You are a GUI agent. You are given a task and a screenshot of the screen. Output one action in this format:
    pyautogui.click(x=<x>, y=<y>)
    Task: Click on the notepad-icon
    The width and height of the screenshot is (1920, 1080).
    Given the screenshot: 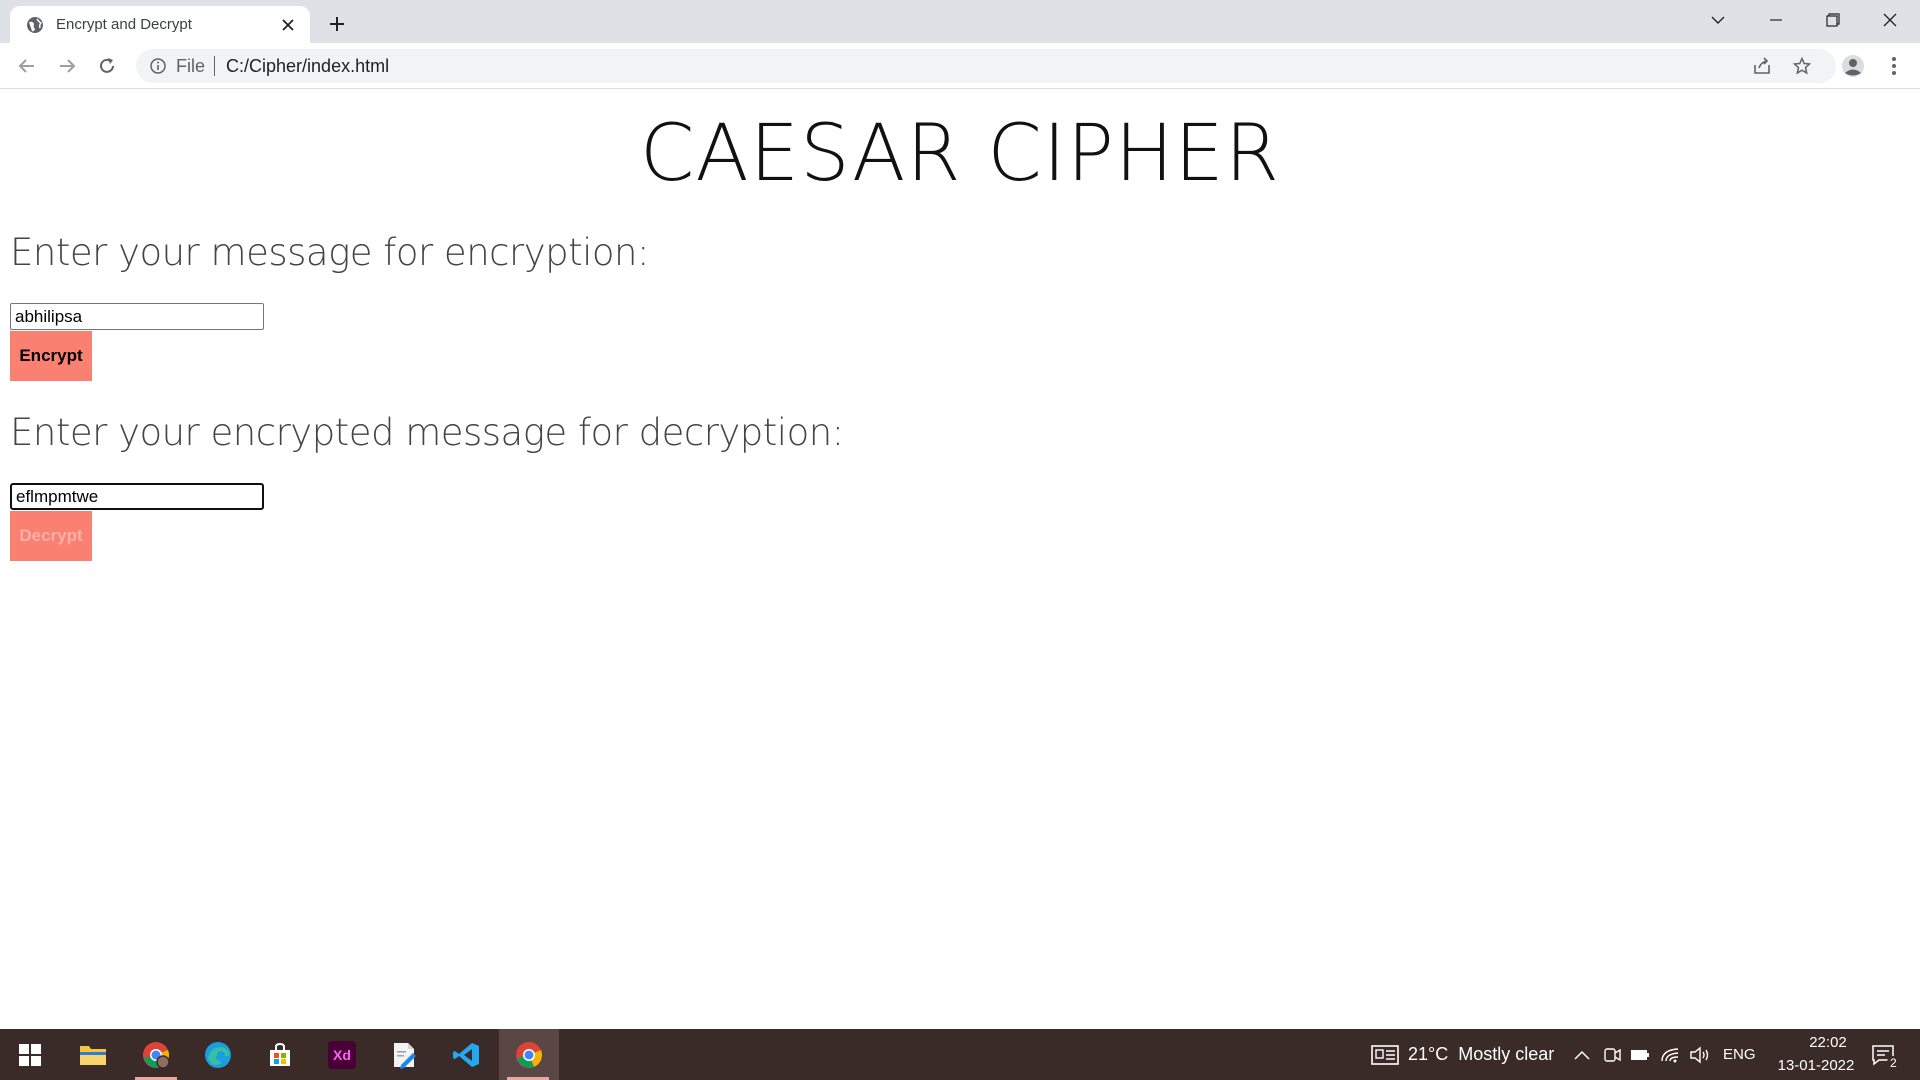 What is the action you would take?
    pyautogui.click(x=404, y=1054)
    